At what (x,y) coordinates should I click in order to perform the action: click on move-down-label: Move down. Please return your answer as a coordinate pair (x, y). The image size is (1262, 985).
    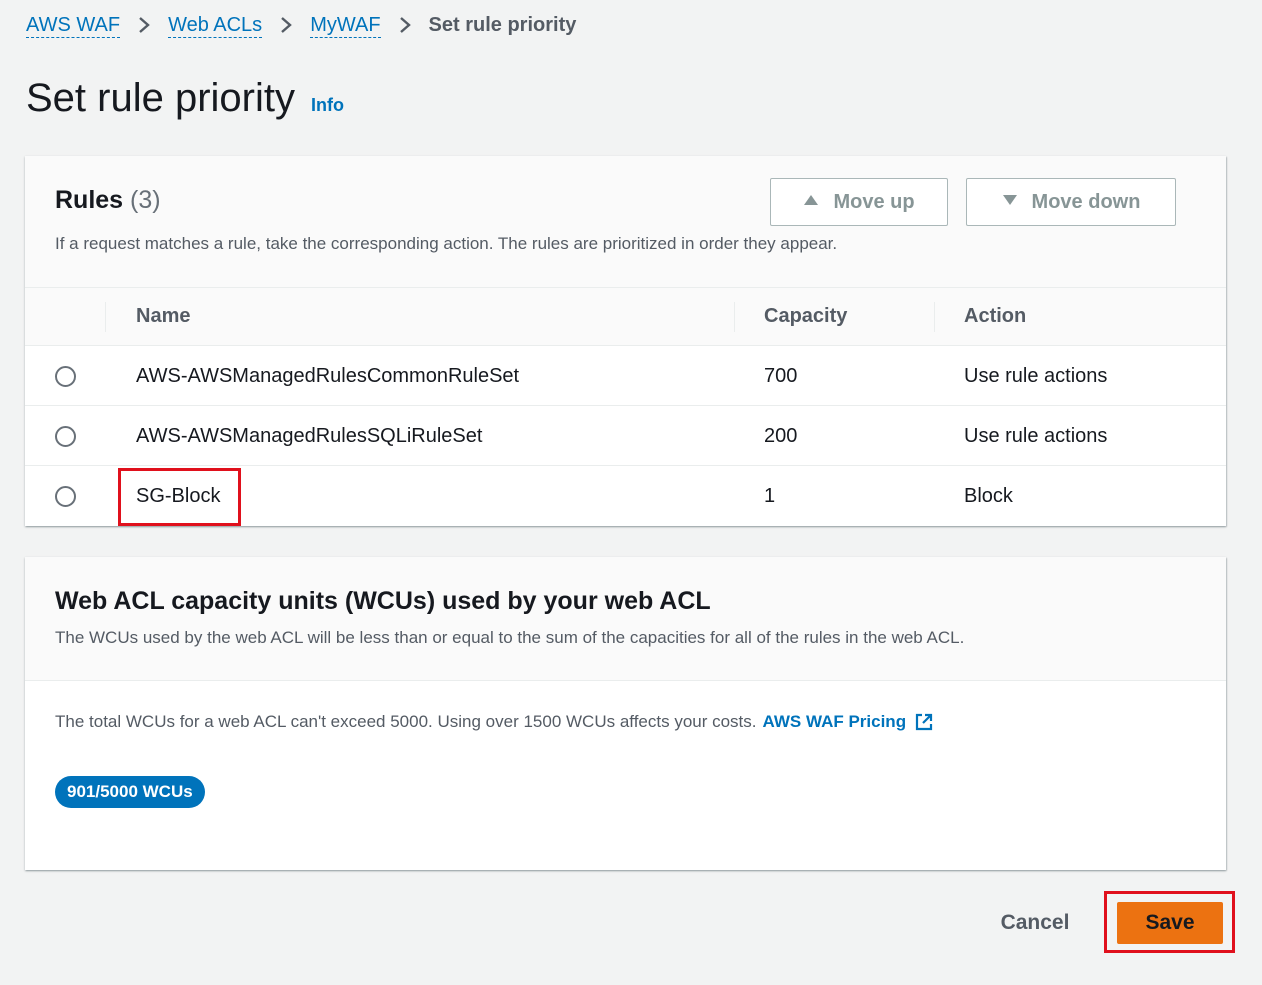
    Looking at the image, I should click on (1086, 201).